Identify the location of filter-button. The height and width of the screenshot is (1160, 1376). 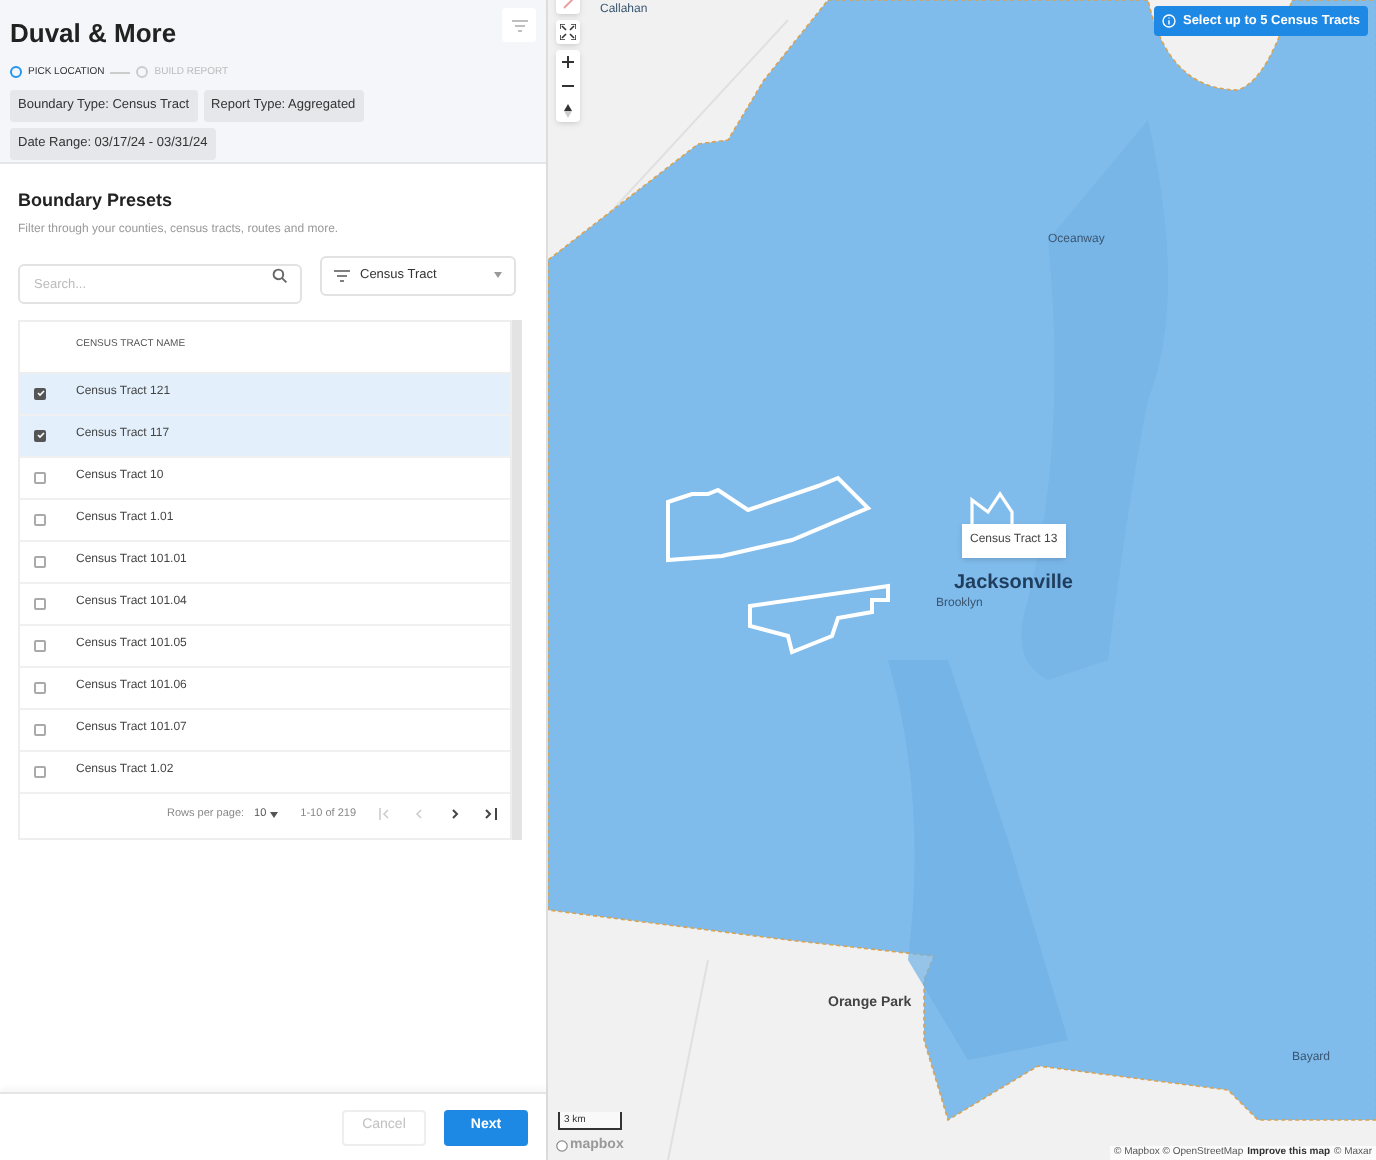
(519, 25).